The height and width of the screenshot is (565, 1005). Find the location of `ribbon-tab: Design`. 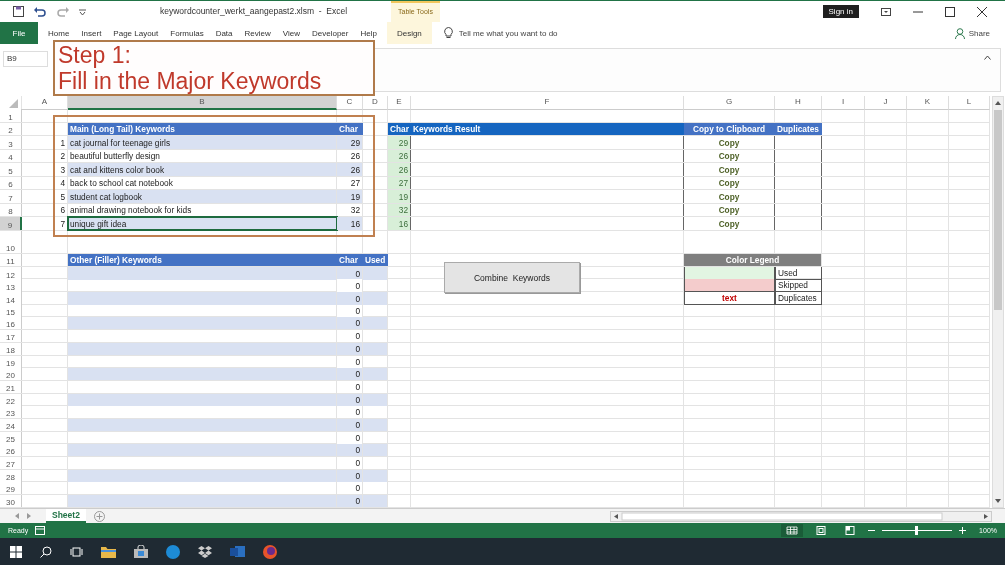

ribbon-tab: Design is located at coordinates (409, 33).